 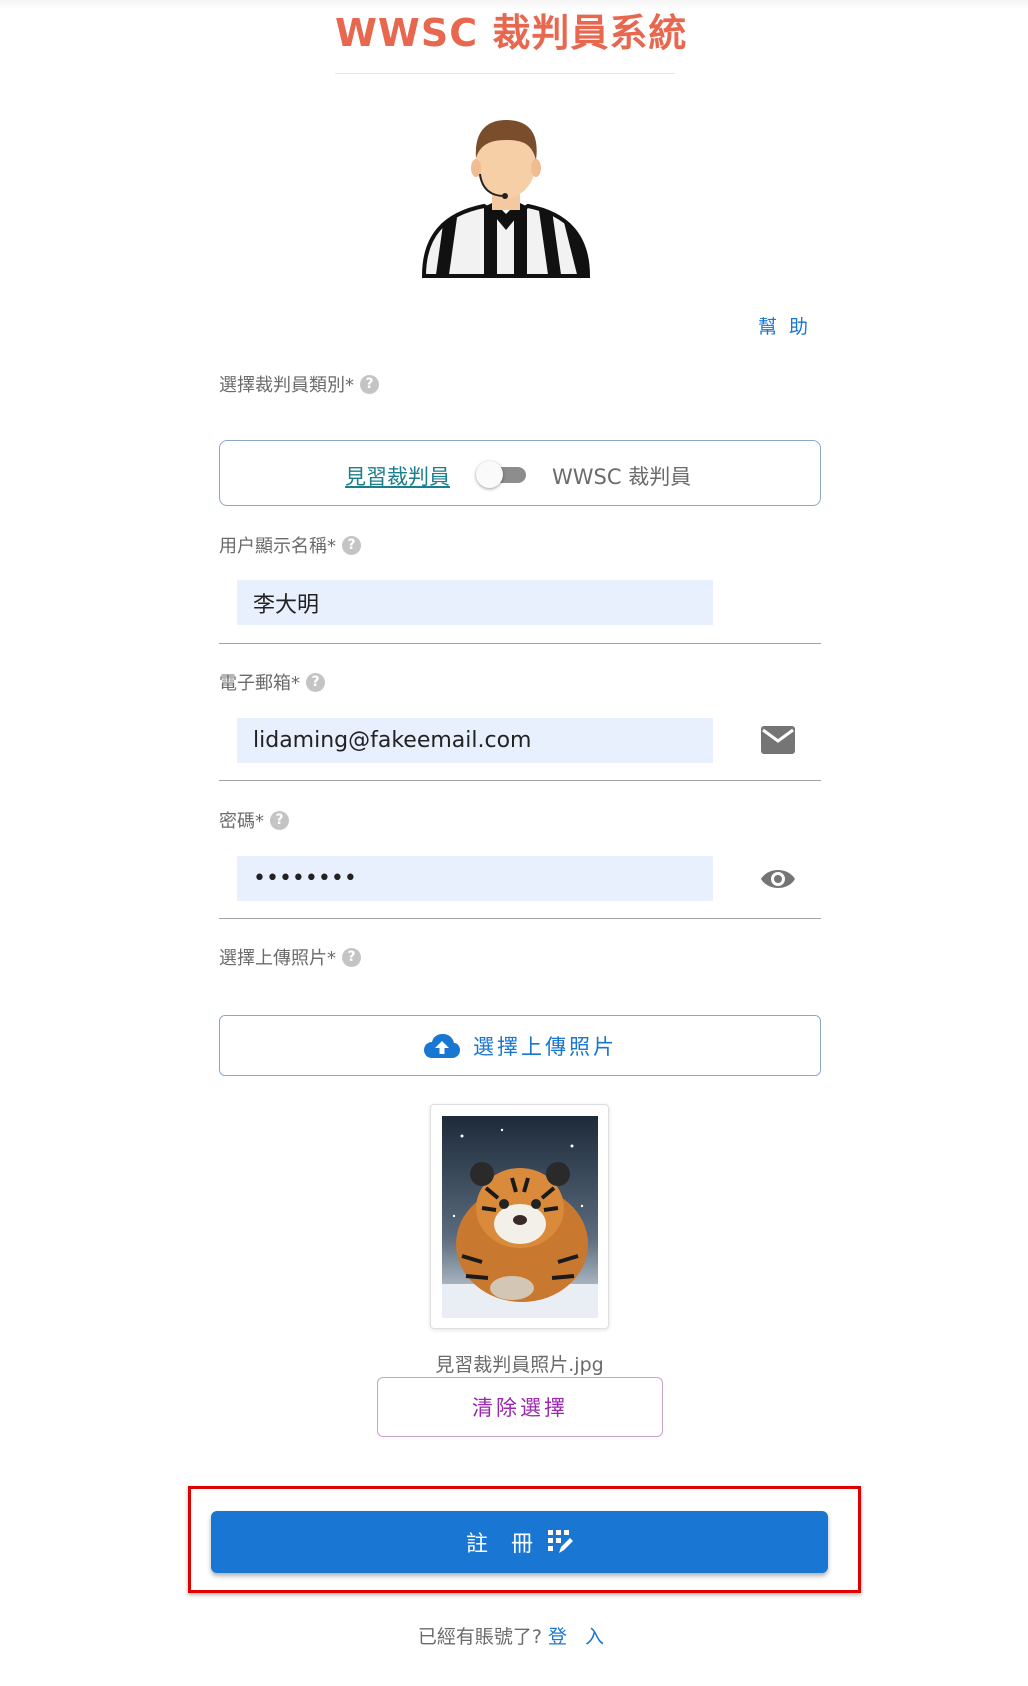 I want to click on display-name-label: 用户顯示名稱* ?, so click(x=290, y=545).